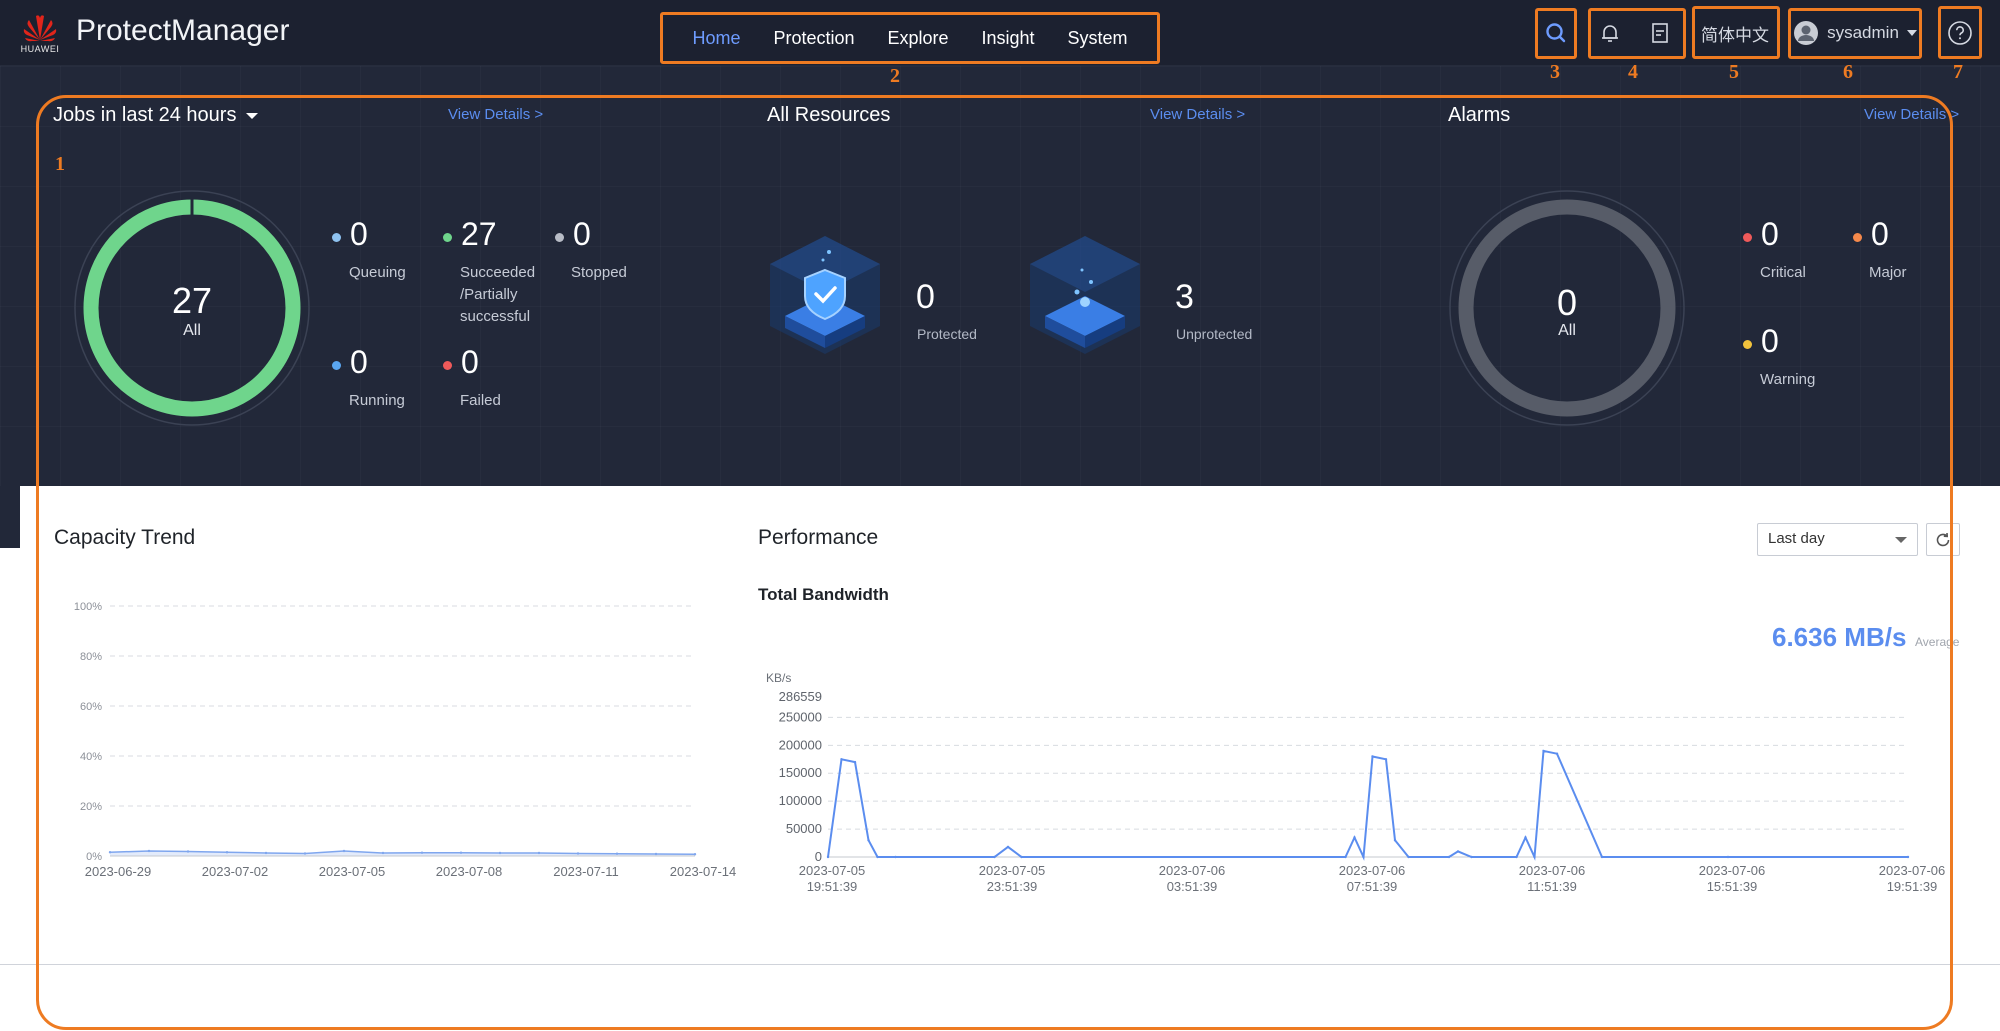 Image resolution: width=2000 pixels, height=1031 pixels. What do you see at coordinates (599, 272) in the screenshot?
I see `stopped-label: Stopped` at bounding box center [599, 272].